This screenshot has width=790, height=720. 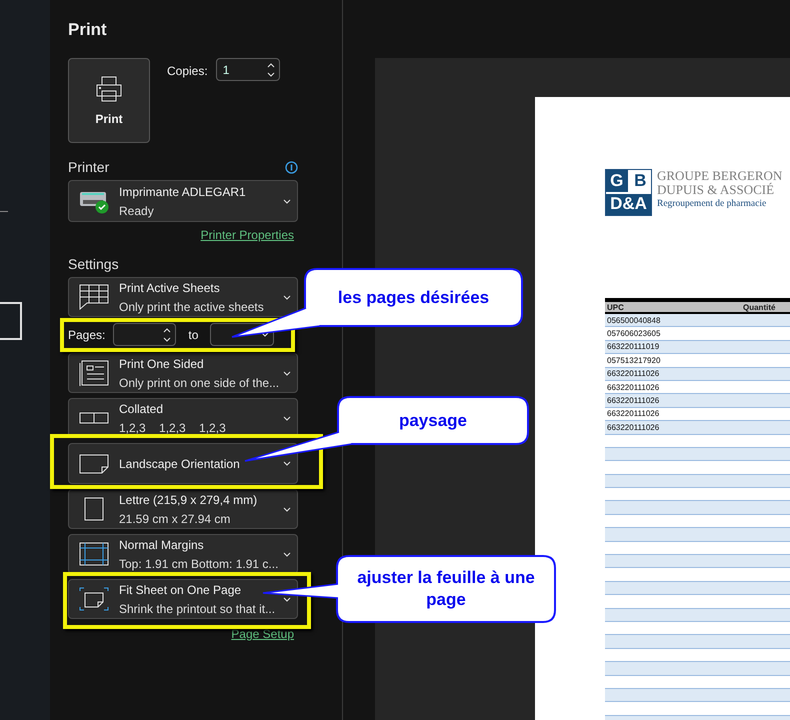 What do you see at coordinates (633, 347) in the screenshot?
I see `table-cell-text: 663220111019` at bounding box center [633, 347].